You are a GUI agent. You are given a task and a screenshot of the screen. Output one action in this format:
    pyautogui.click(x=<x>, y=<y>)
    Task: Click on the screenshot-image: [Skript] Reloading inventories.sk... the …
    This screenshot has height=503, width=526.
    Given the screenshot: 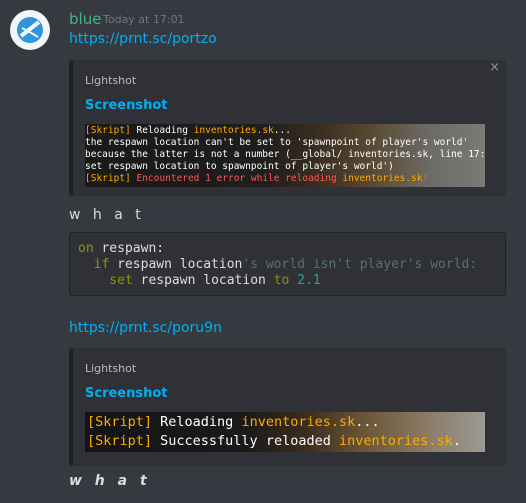 What is the action you would take?
    pyautogui.click(x=285, y=155)
    